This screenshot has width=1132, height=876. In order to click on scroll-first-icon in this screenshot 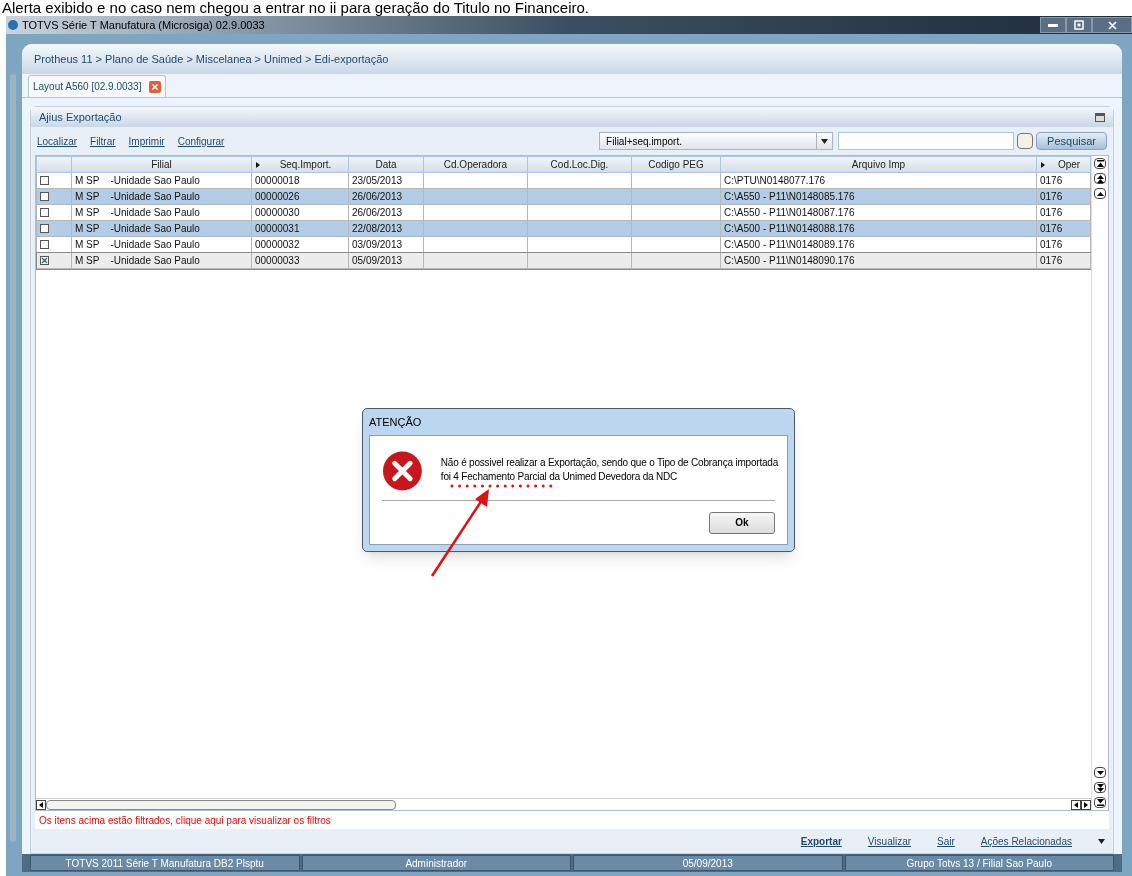, I will do `click(1100, 163)`.